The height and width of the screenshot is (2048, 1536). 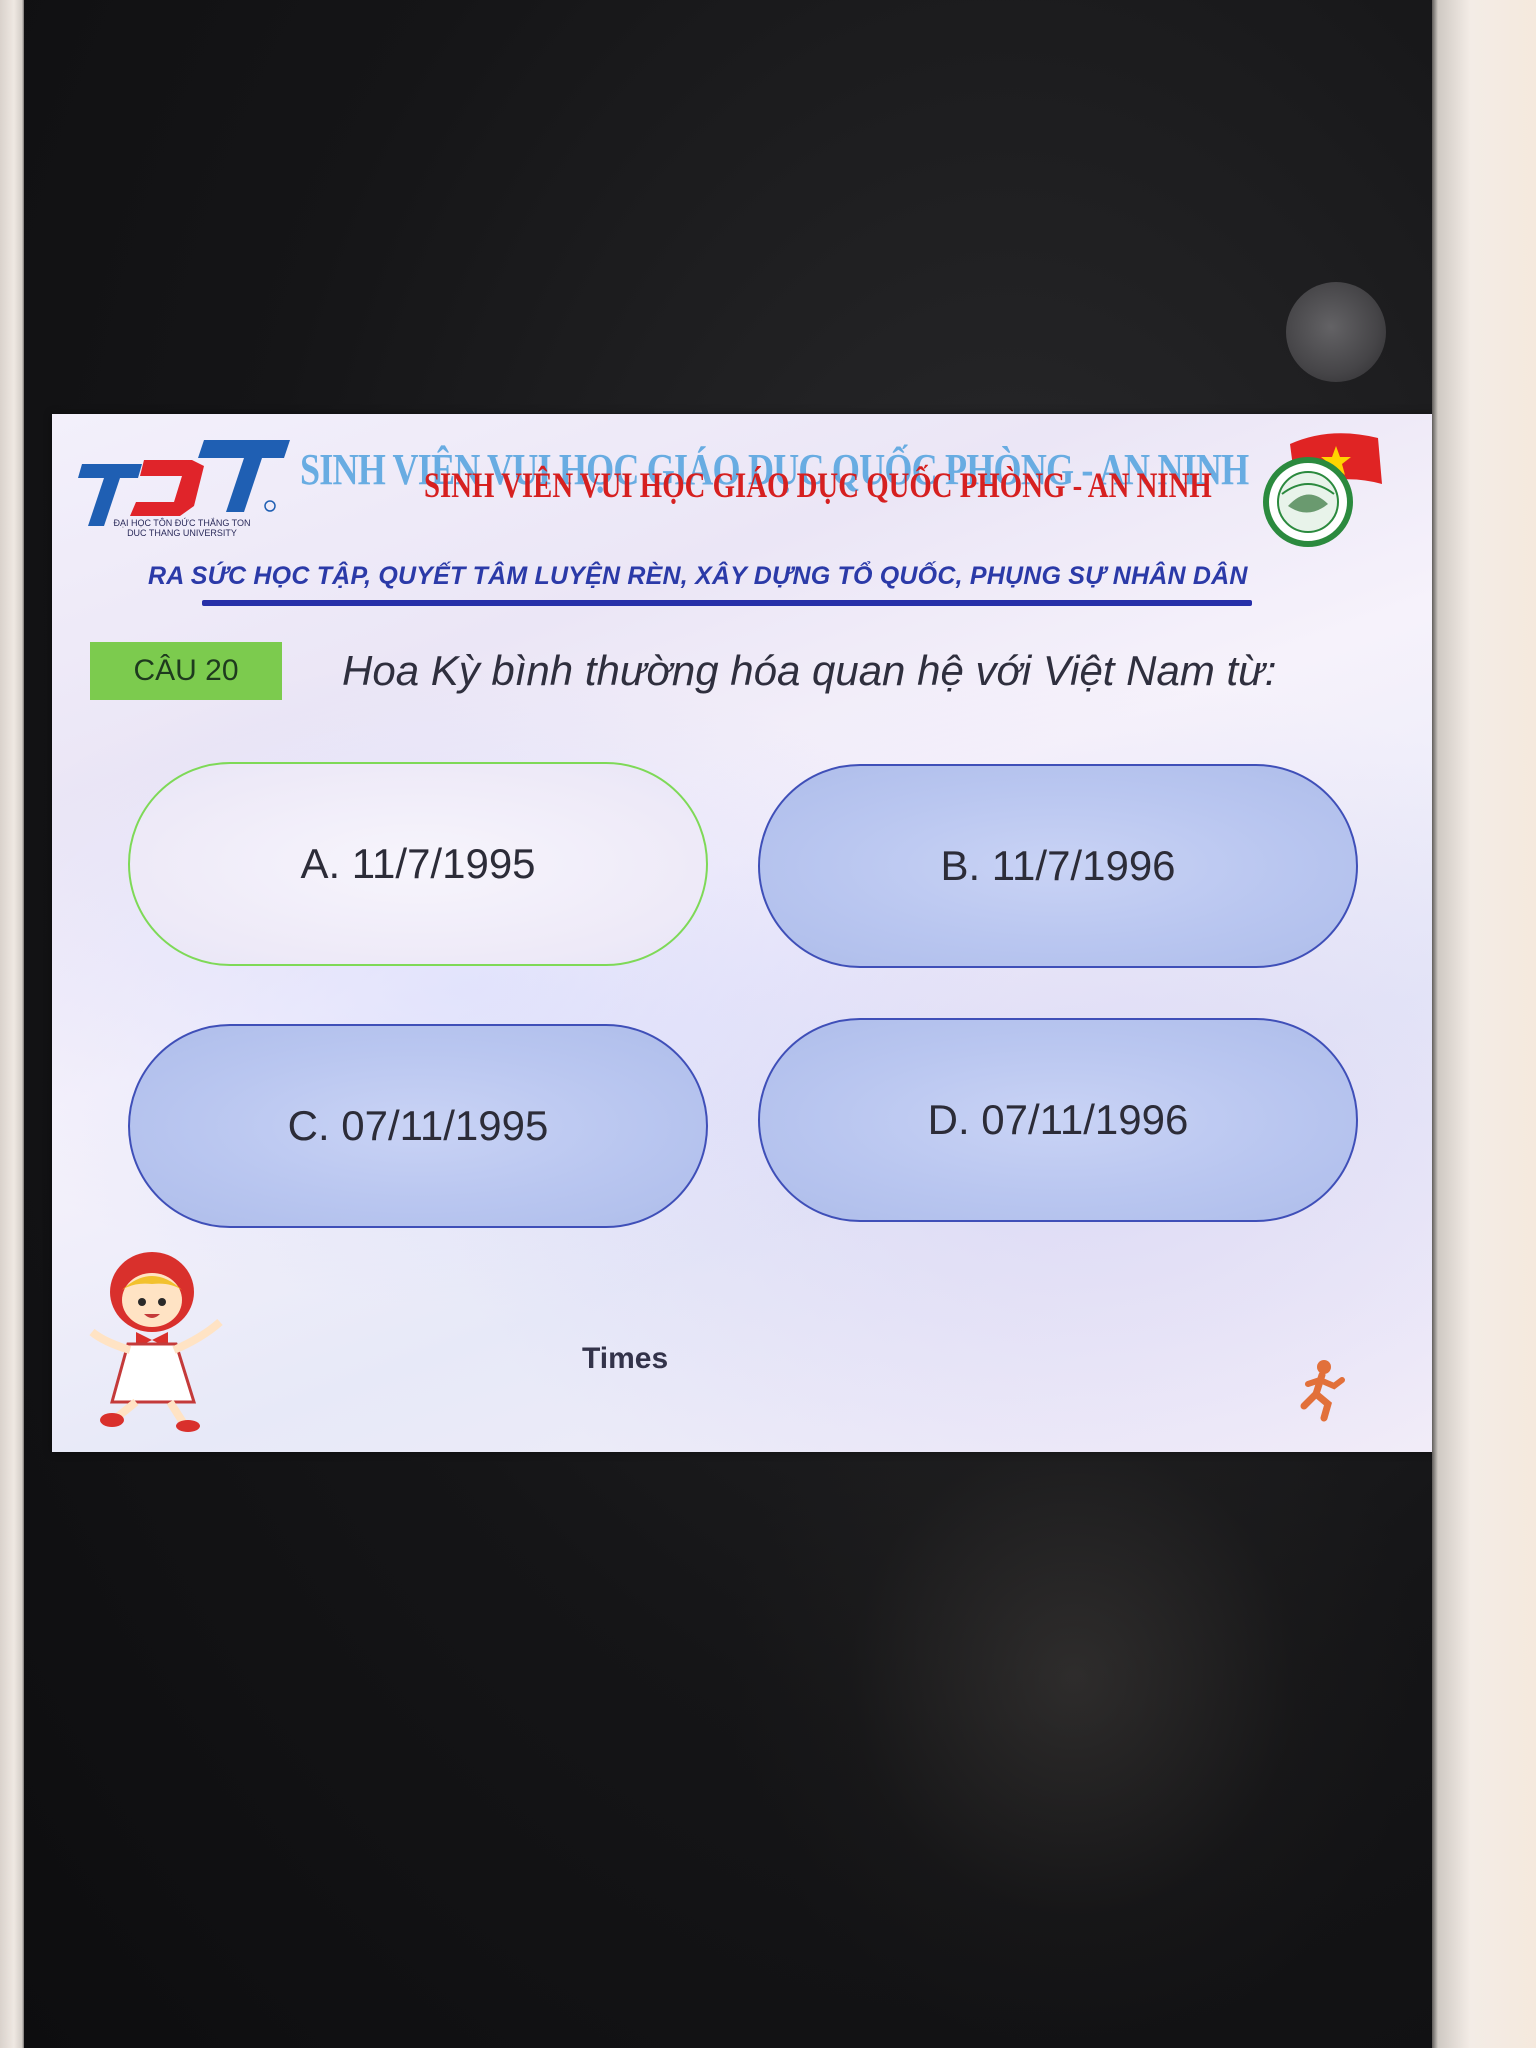 I want to click on question-number-badge: CÂU 20, so click(x=186, y=671).